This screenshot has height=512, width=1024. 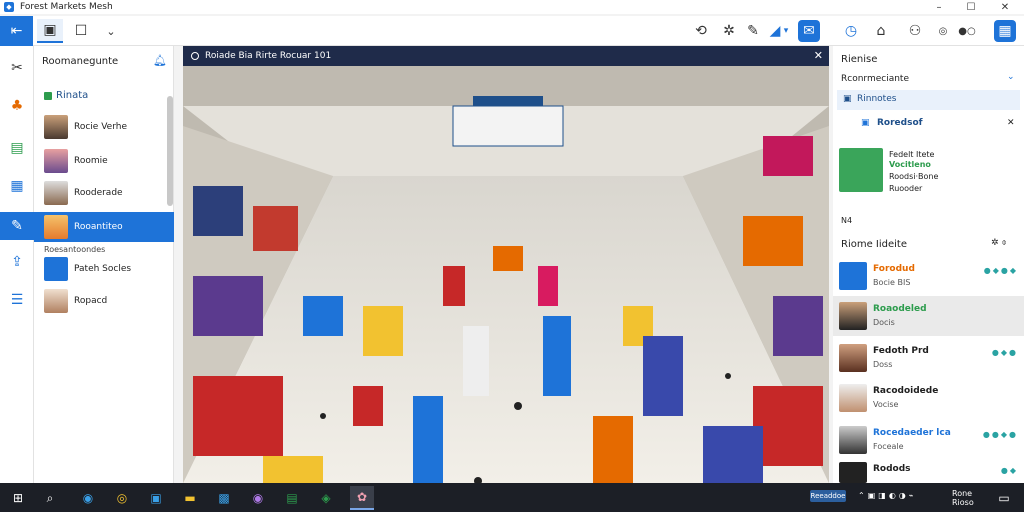 I want to click on list-item-sub: Docis, so click(x=884, y=322).